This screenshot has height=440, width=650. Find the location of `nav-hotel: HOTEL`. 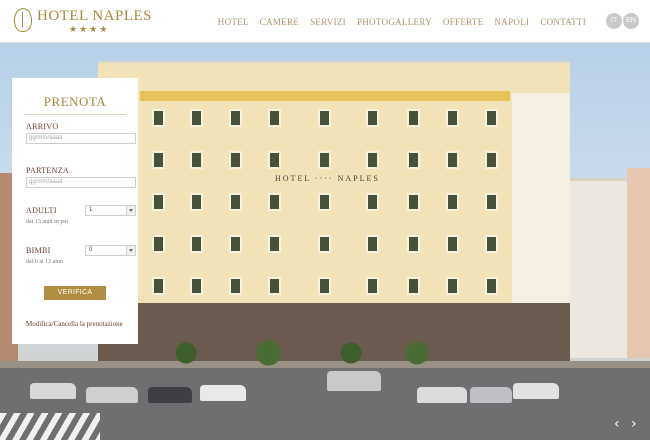

nav-hotel: HOTEL is located at coordinates (233, 22).